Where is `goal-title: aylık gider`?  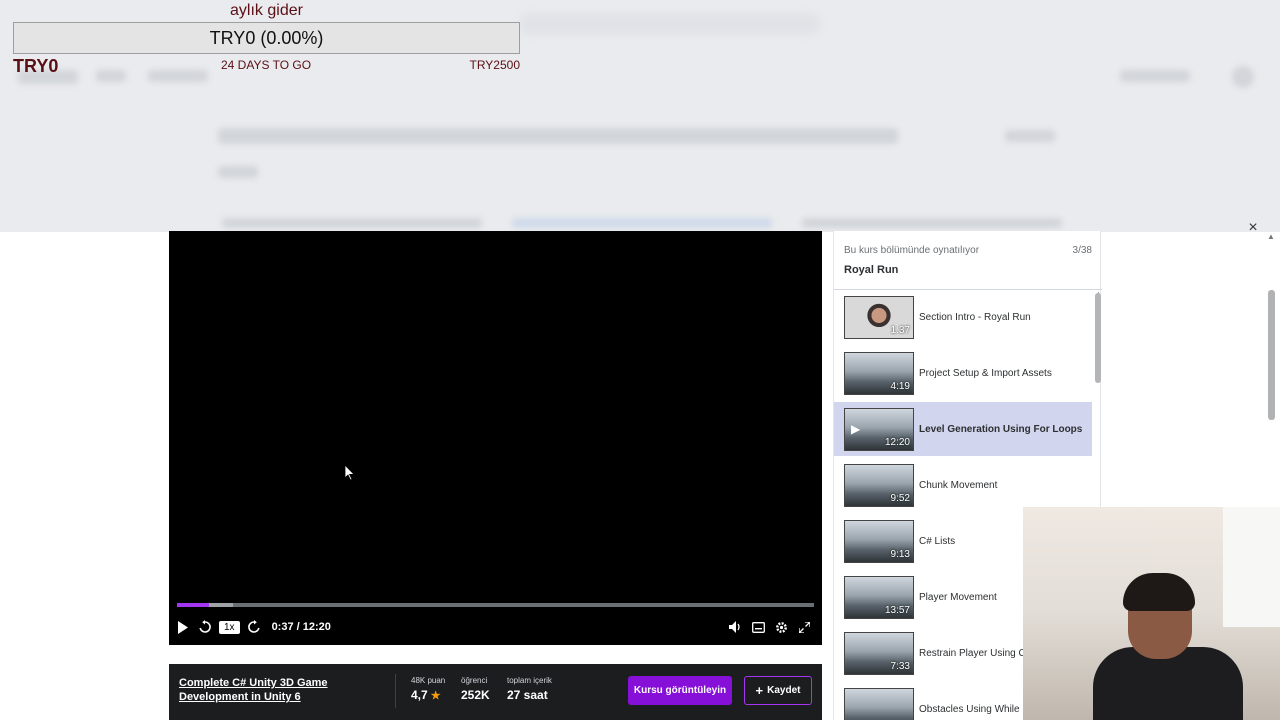
goal-title: aylık gider is located at coordinates (266, 10).